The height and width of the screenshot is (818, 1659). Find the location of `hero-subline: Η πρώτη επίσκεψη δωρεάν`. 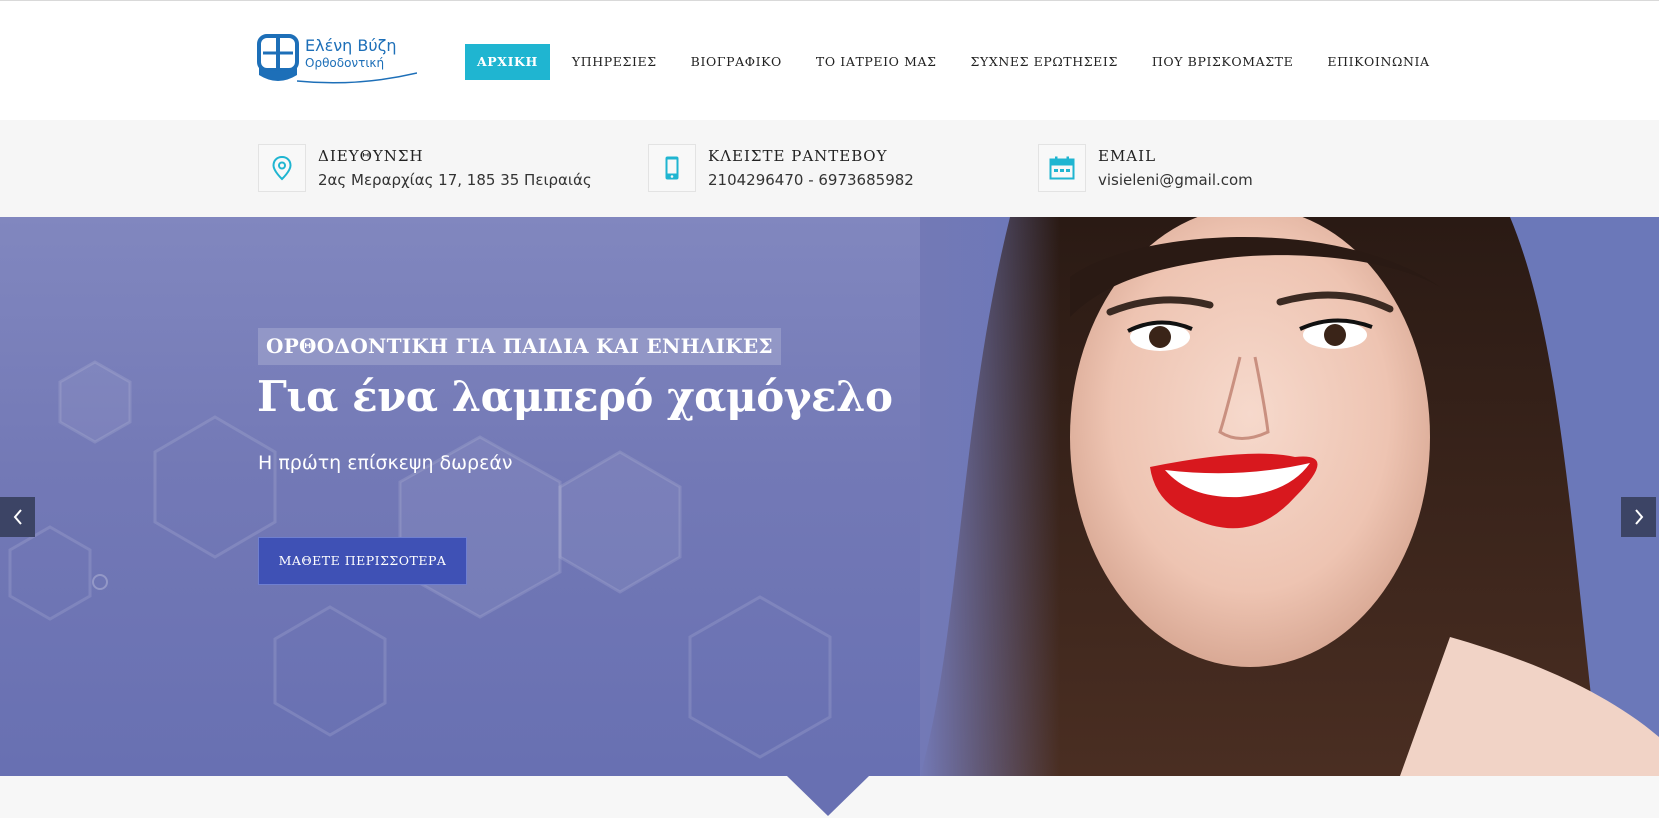

hero-subline: Η πρώτη επίσκεψη δωρεάν is located at coordinates (385, 463).